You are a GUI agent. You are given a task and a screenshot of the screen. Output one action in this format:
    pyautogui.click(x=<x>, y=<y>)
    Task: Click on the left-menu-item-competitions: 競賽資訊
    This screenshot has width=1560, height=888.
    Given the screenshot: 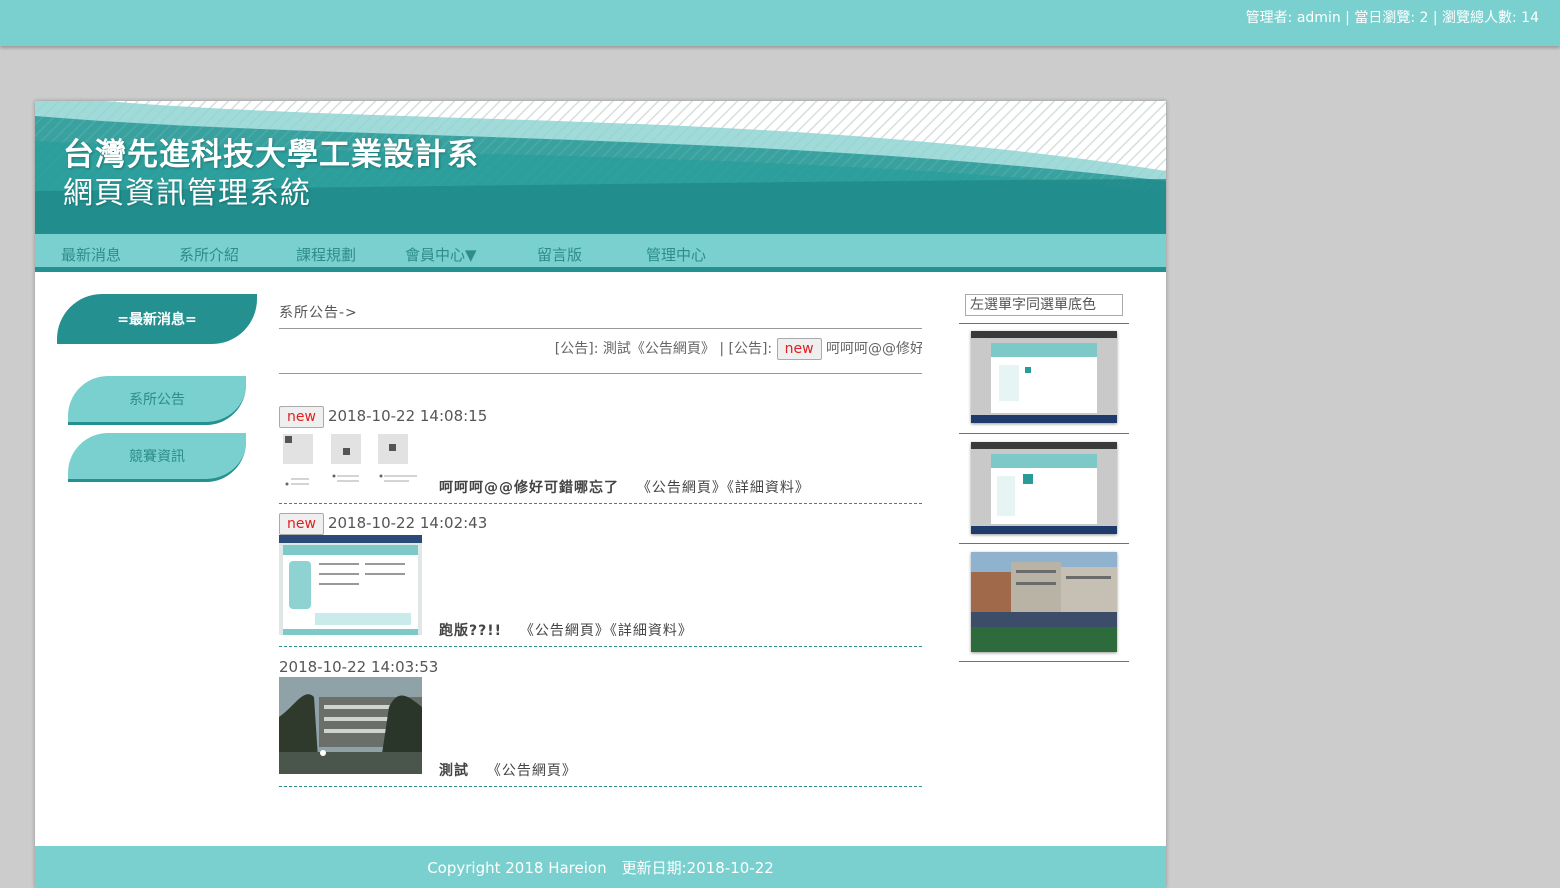 What is the action you would take?
    pyautogui.click(x=157, y=457)
    